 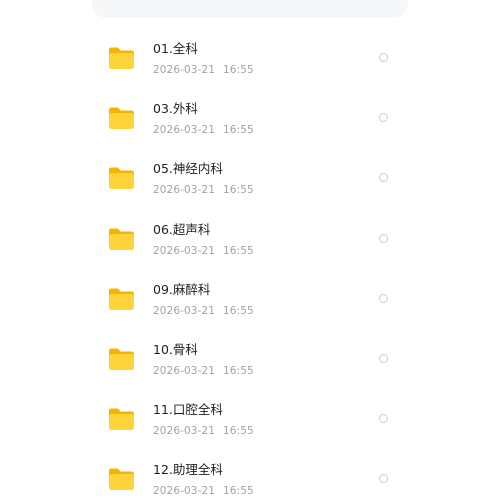 I want to click on file-list-item: 05.神经内科 2026-03-21 16:55, so click(x=250, y=178).